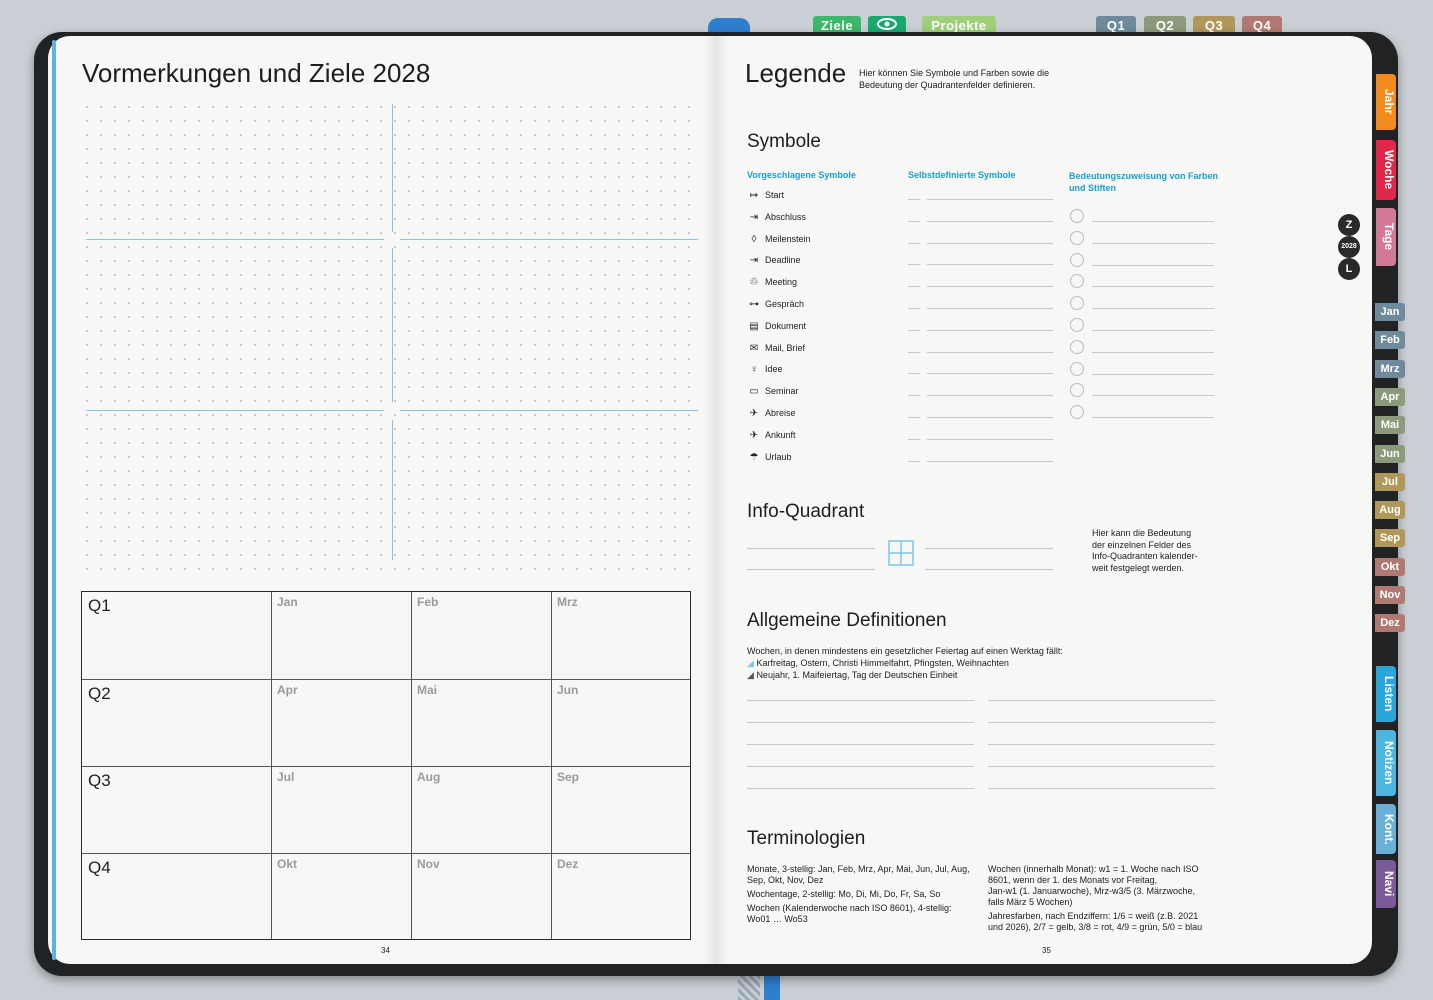 This screenshot has width=1433, height=1000. Describe the element at coordinates (621, 896) in the screenshot. I see `month-cell: Dez` at that location.